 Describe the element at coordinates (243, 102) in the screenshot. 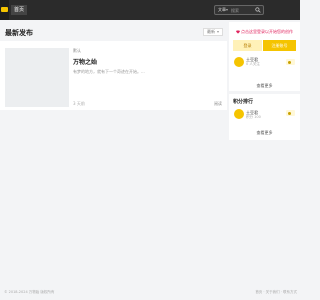

I see `ranking-title: 积分排行` at that location.